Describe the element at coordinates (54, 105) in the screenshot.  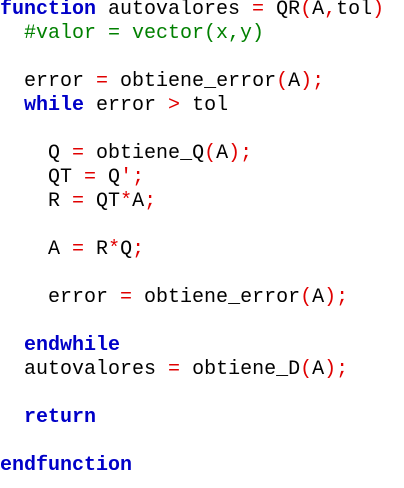
I see `keyword-token: while` at that location.